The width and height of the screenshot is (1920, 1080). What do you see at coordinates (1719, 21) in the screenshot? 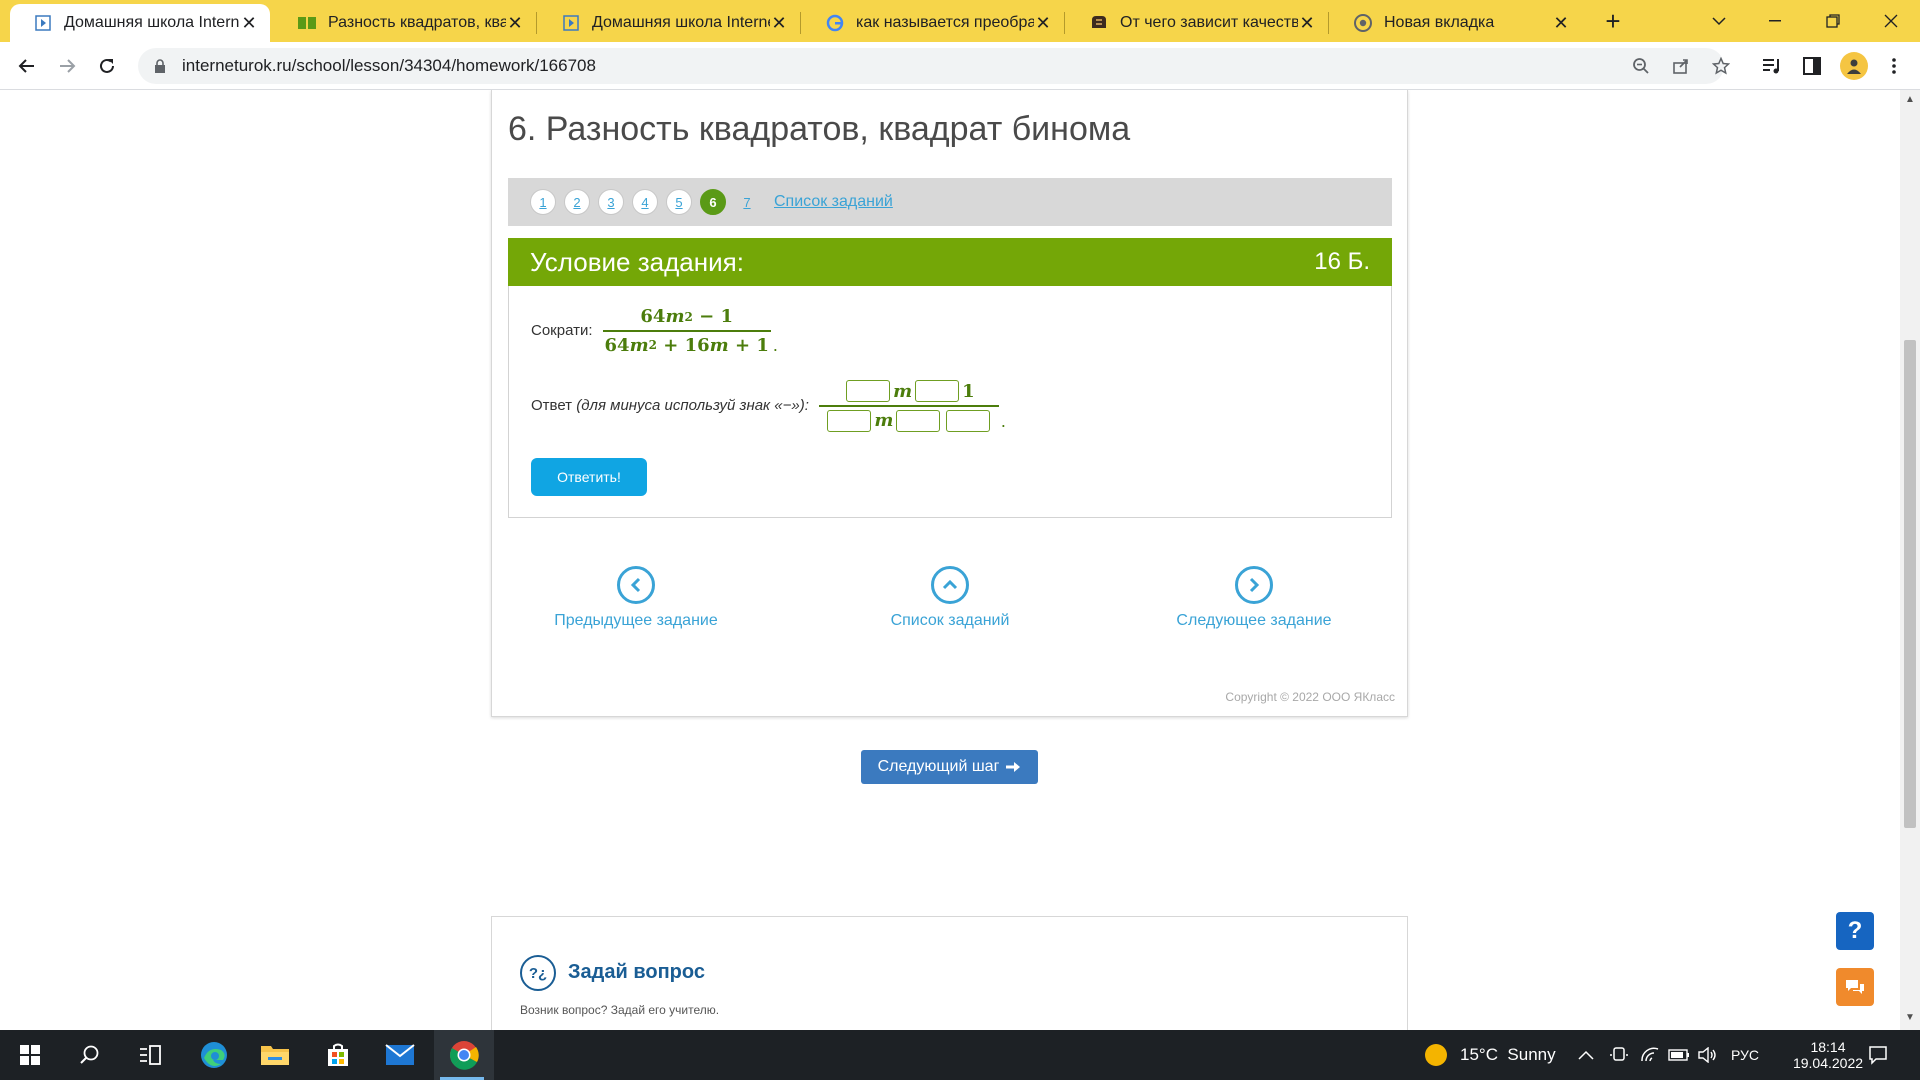
I see `tab-search-chevron-icon` at bounding box center [1719, 21].